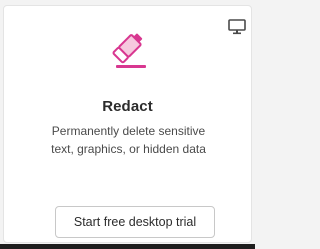 This screenshot has width=320, height=249. I want to click on bottom-edge-bar, so click(127, 246).